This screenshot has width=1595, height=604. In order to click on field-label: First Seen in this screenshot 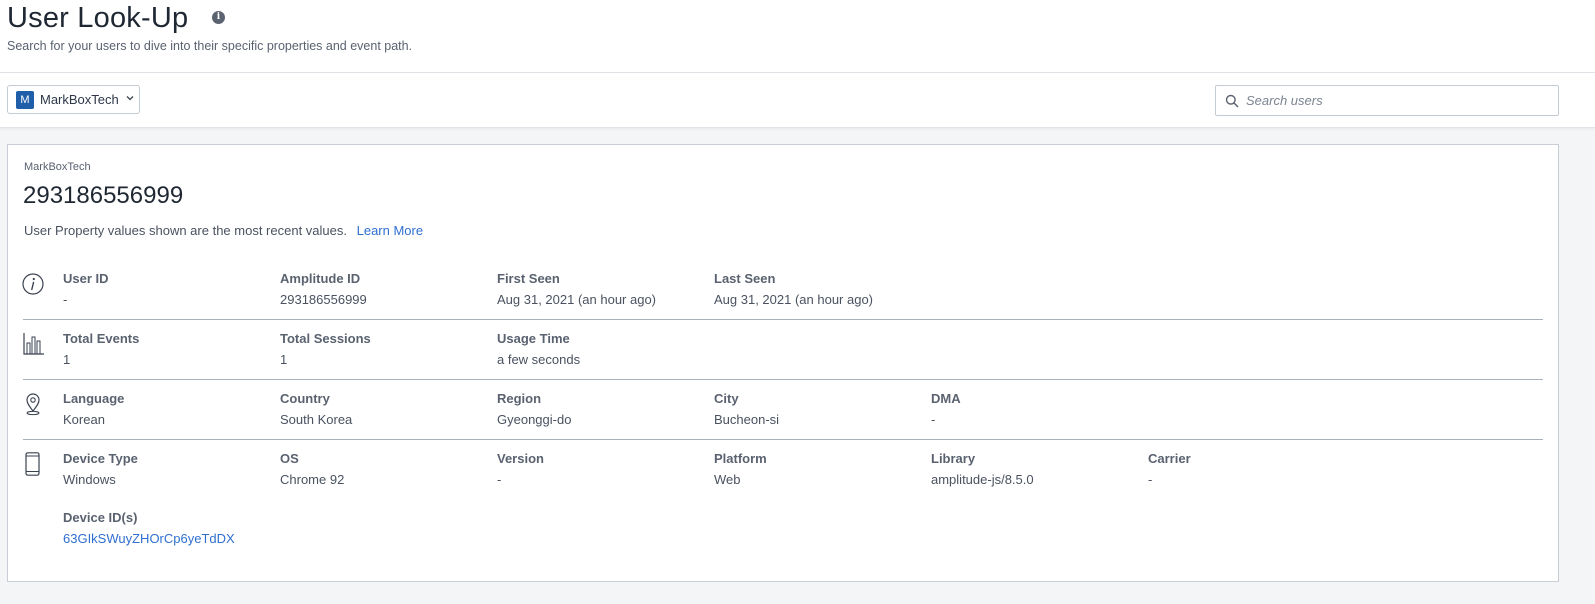, I will do `click(528, 278)`.